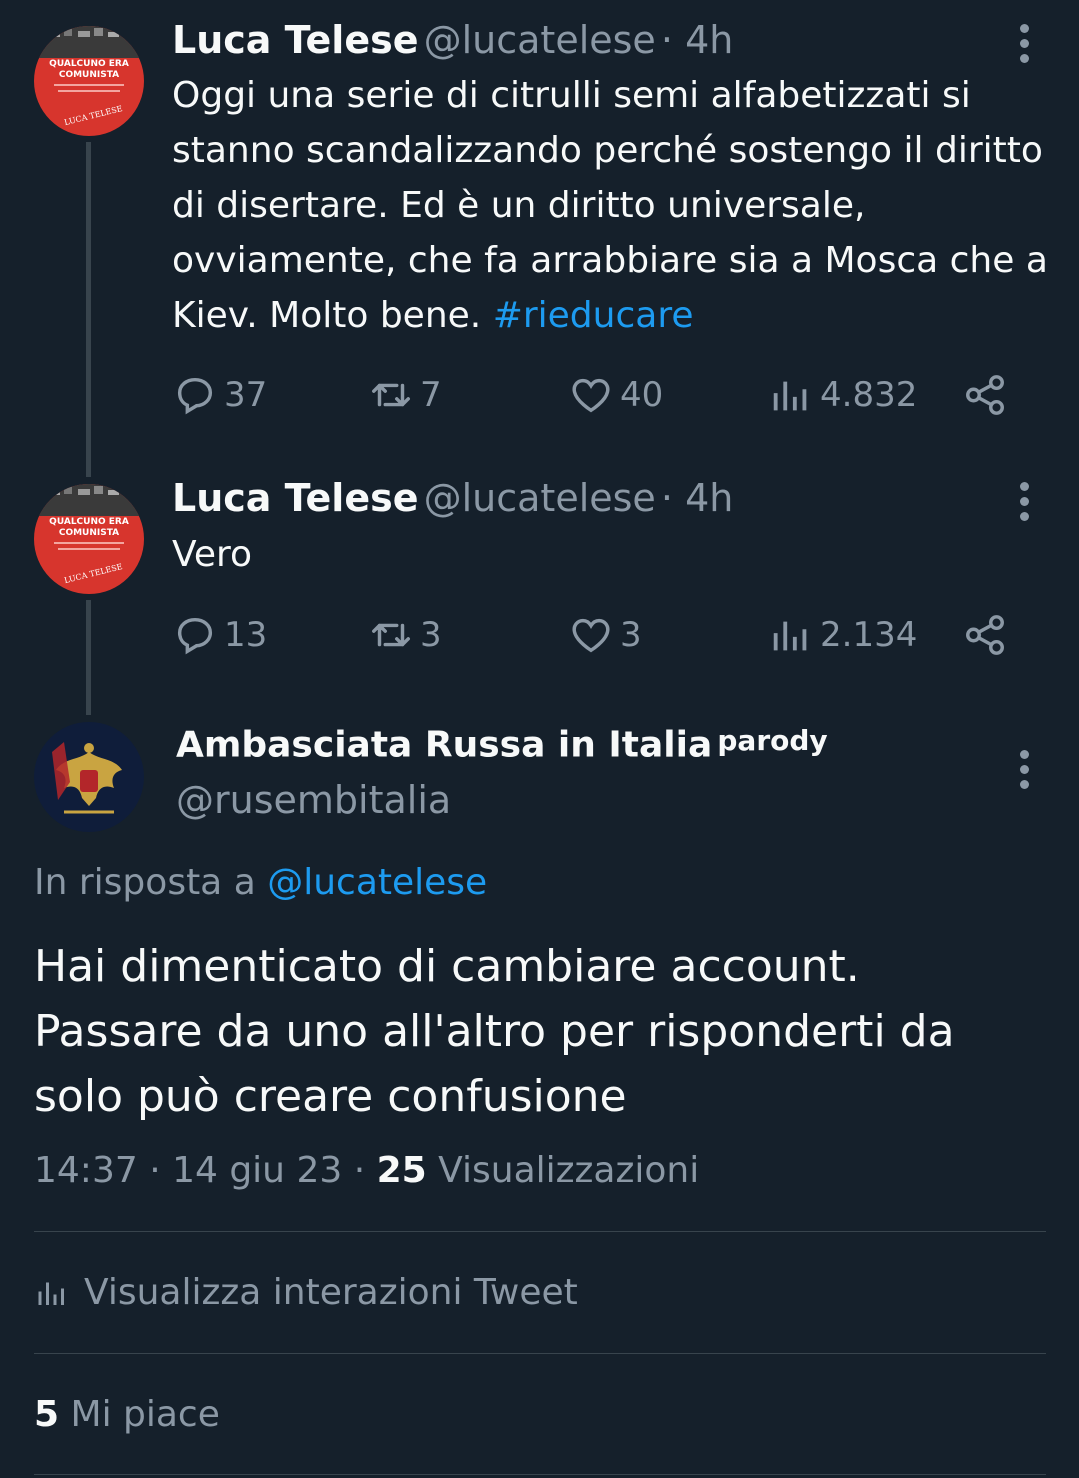  What do you see at coordinates (366, 1170) in the screenshot?
I see `tweet-meta: 14:37 · 14 giu 23 · 25 Visualizzazioni` at bounding box center [366, 1170].